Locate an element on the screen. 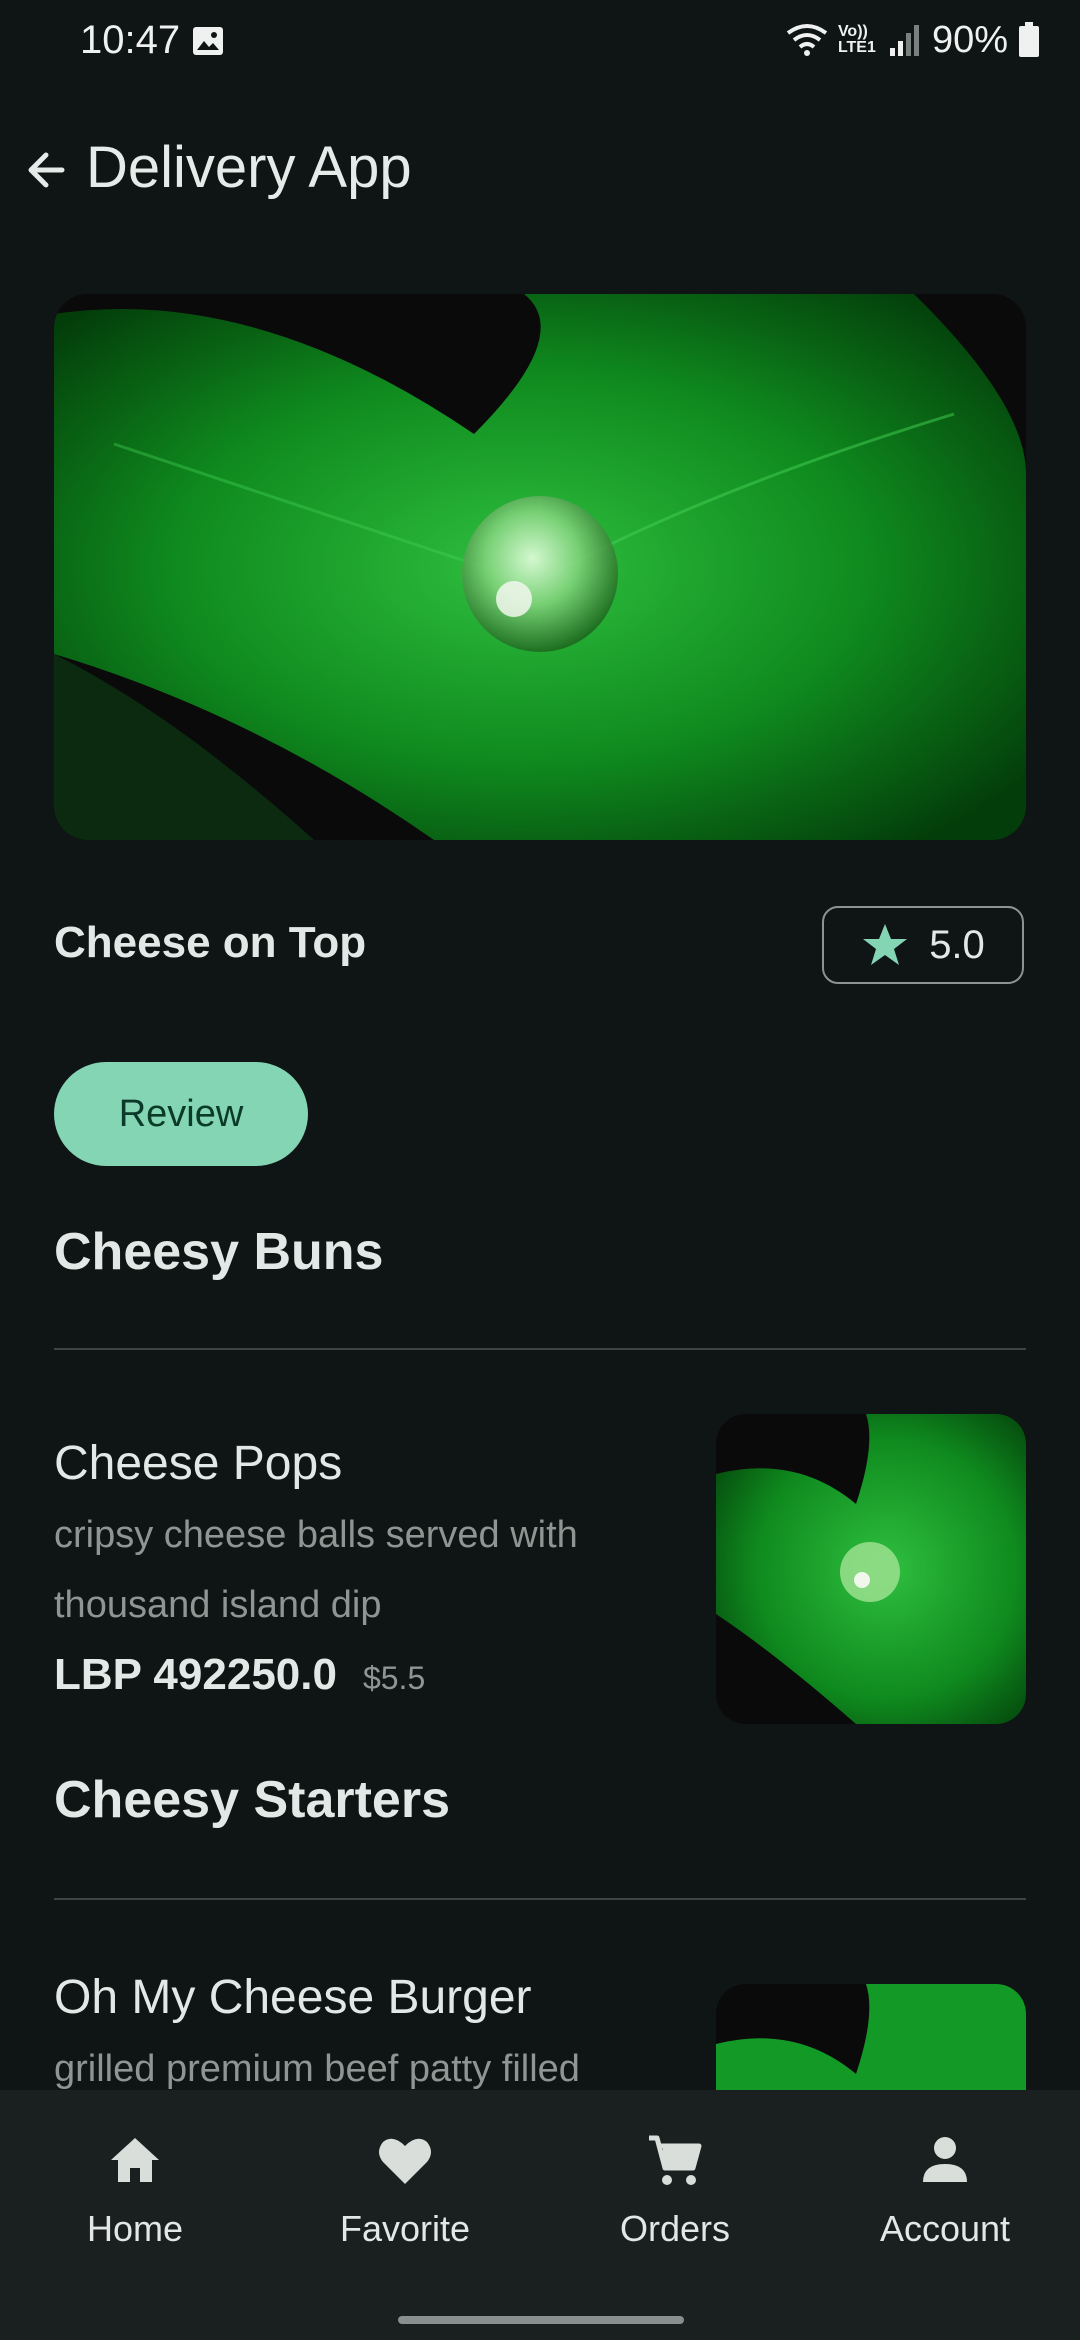 This screenshot has width=1080, height=2340. status-indicators: Vo)) LTE1 90% is located at coordinates (913, 40).